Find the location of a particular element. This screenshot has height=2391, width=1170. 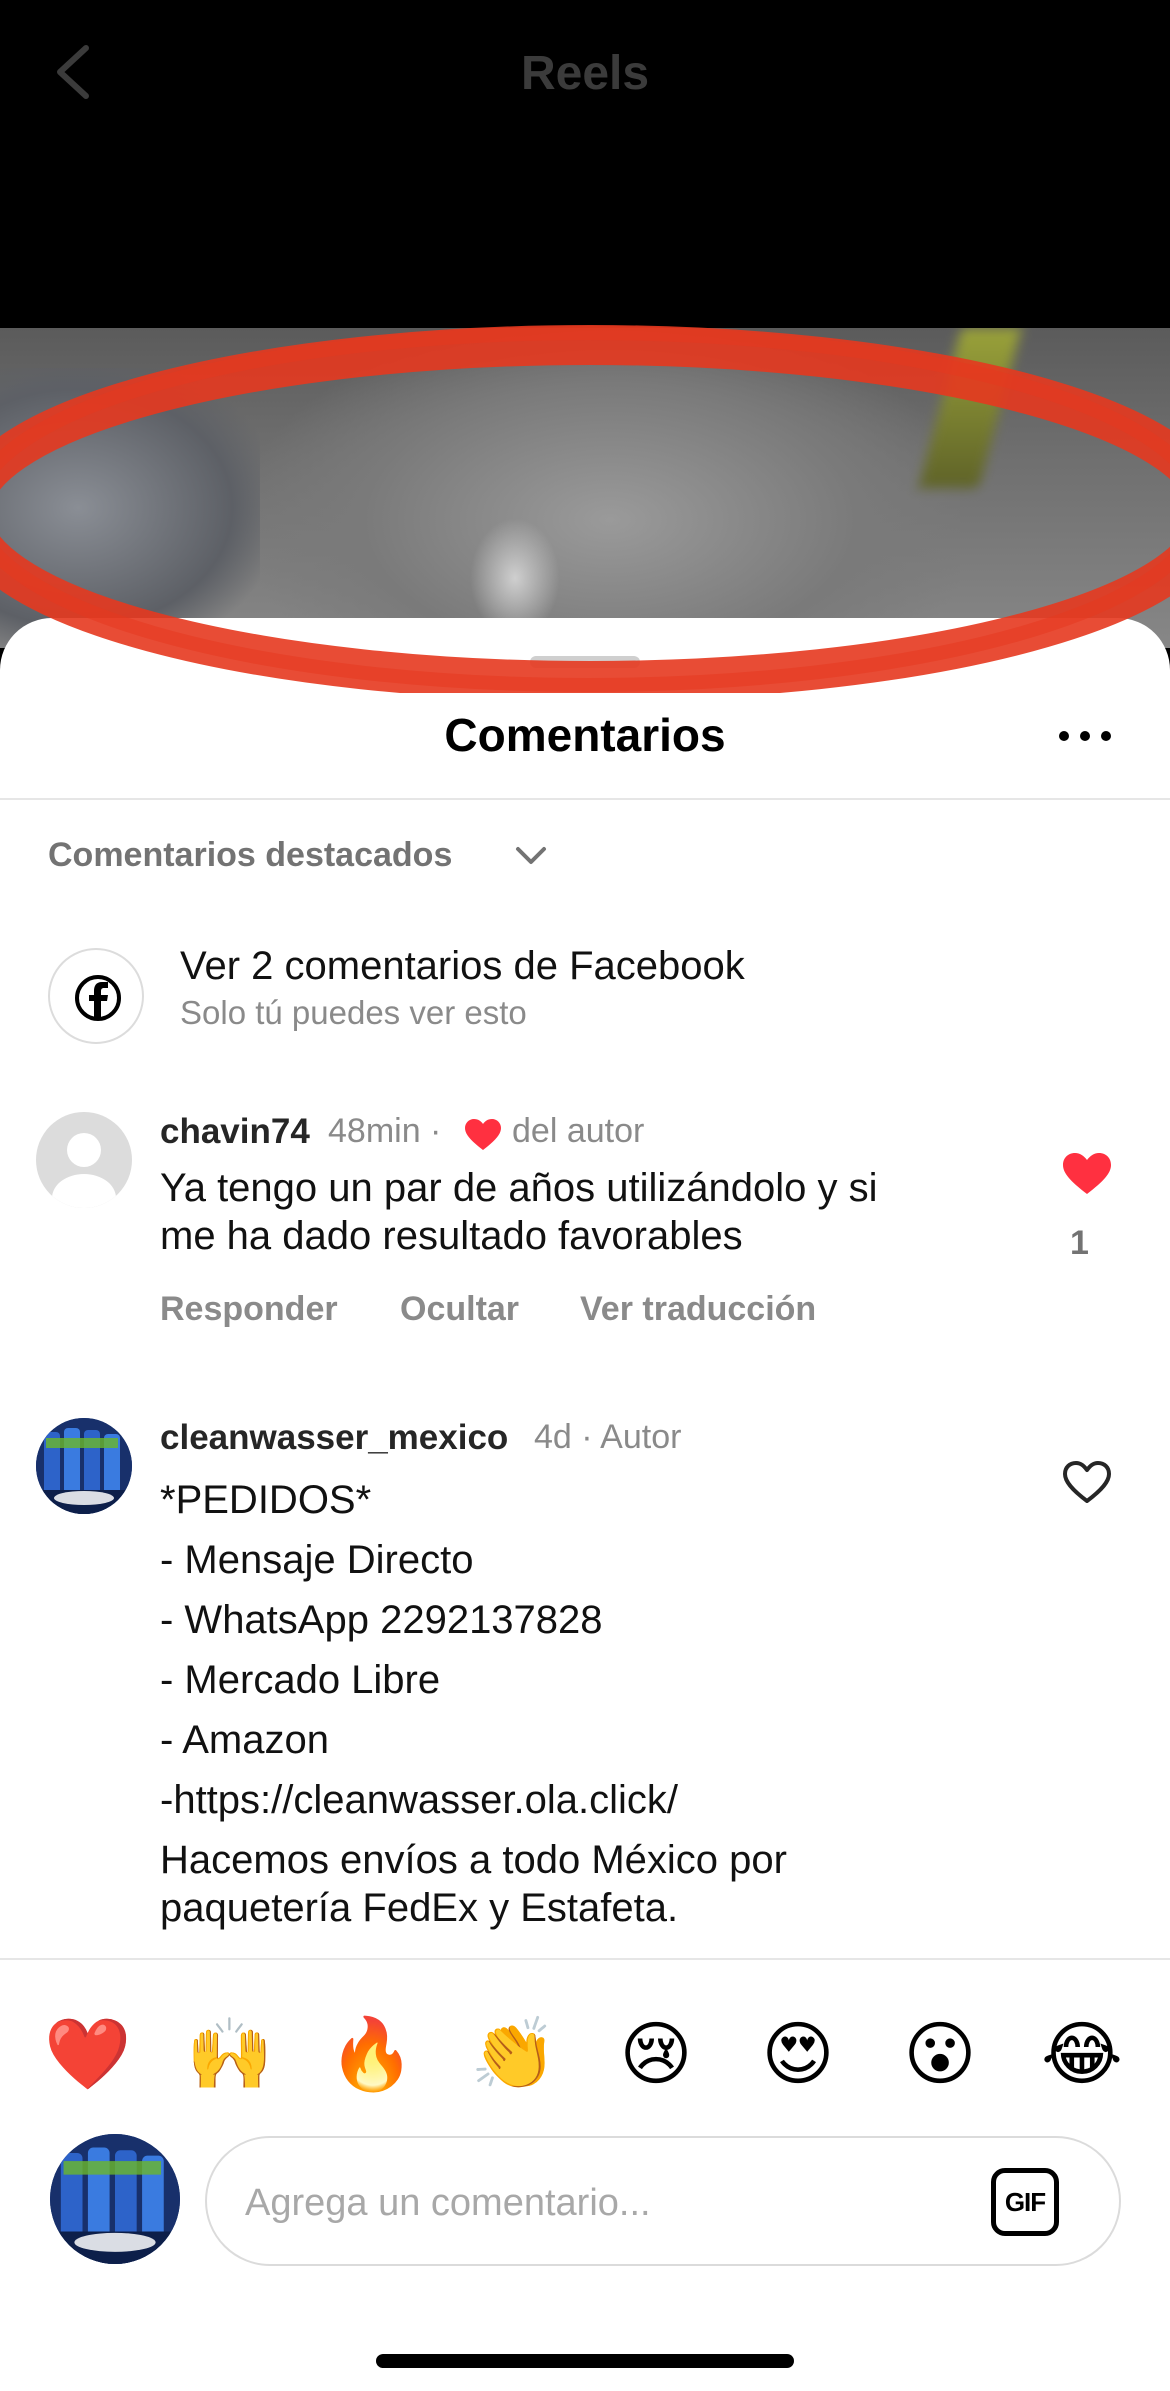

facebook-comments-link: Ver 2 comentarios de Facebook is located at coordinates (462, 966).